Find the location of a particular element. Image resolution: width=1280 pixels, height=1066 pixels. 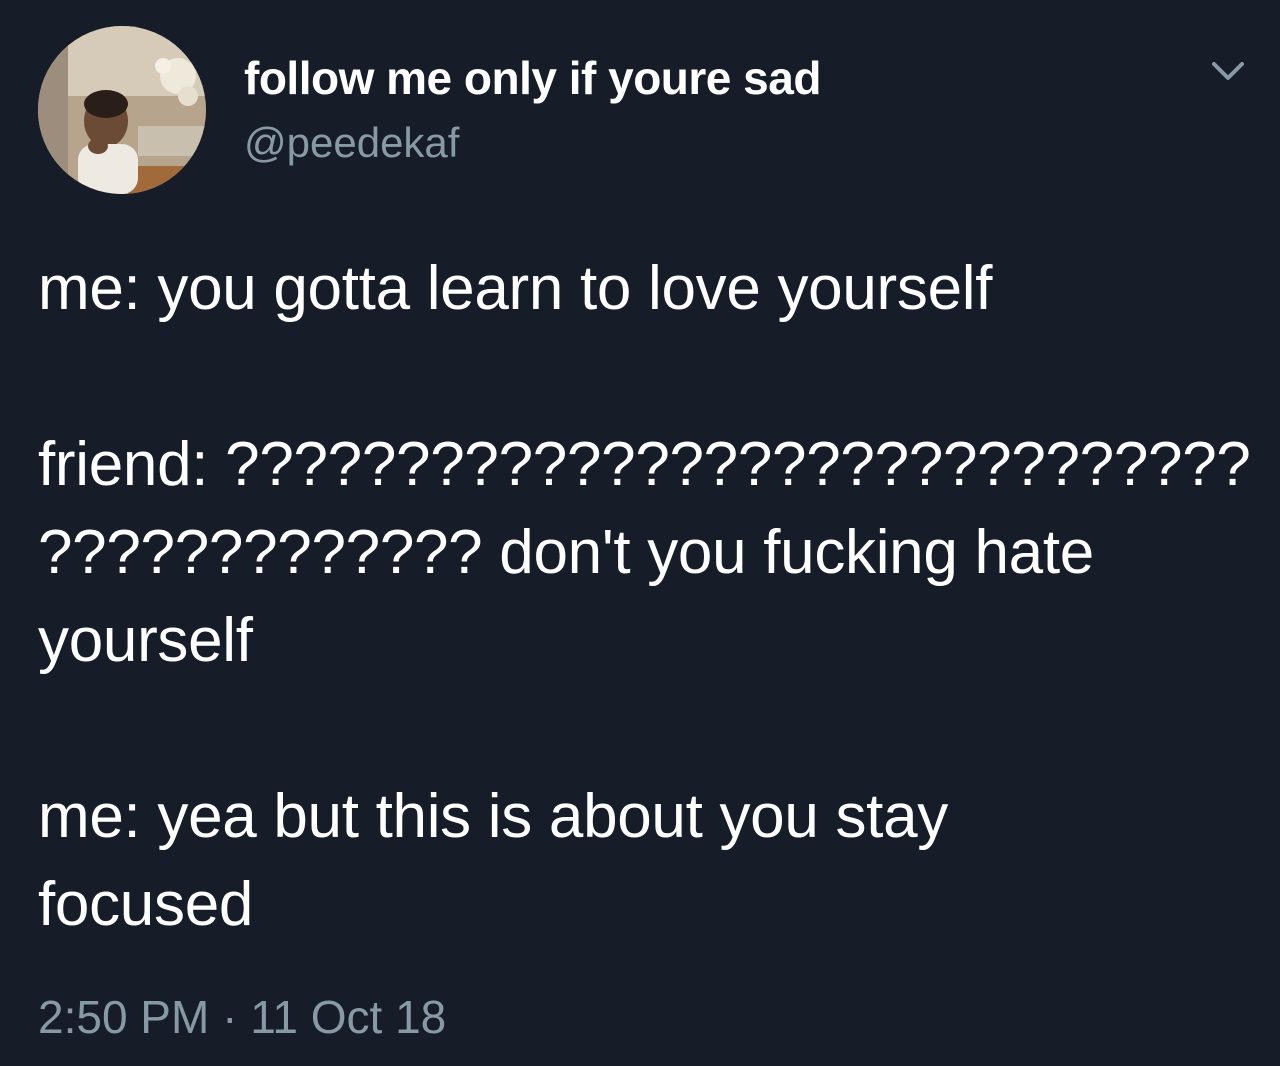

user-handle: @peedekaf is located at coordinates (351, 143).